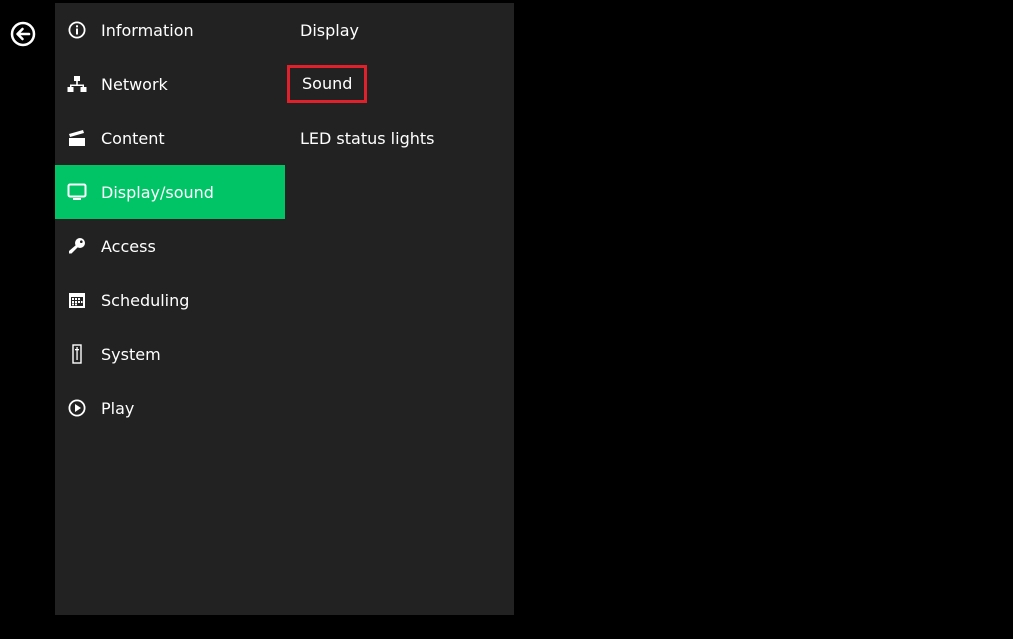 This screenshot has height=639, width=1013. I want to click on menu-item-system: System, so click(170, 354).